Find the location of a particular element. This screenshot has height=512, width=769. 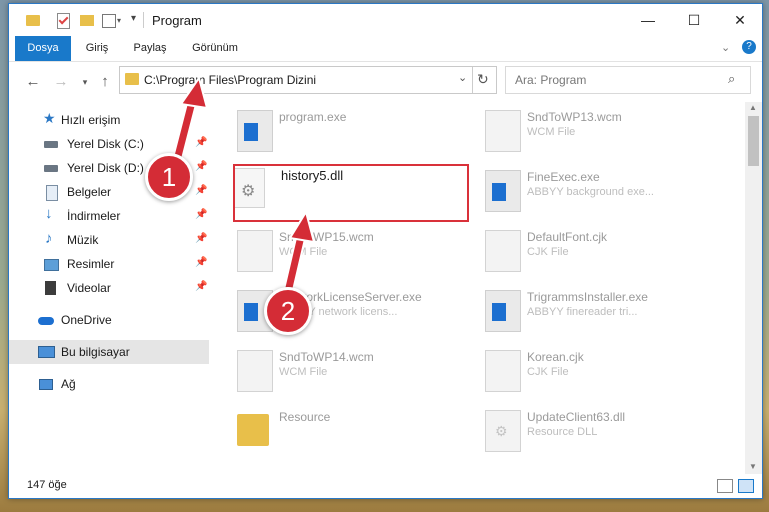

annotation-arrows is located at coordinates (242, 186).